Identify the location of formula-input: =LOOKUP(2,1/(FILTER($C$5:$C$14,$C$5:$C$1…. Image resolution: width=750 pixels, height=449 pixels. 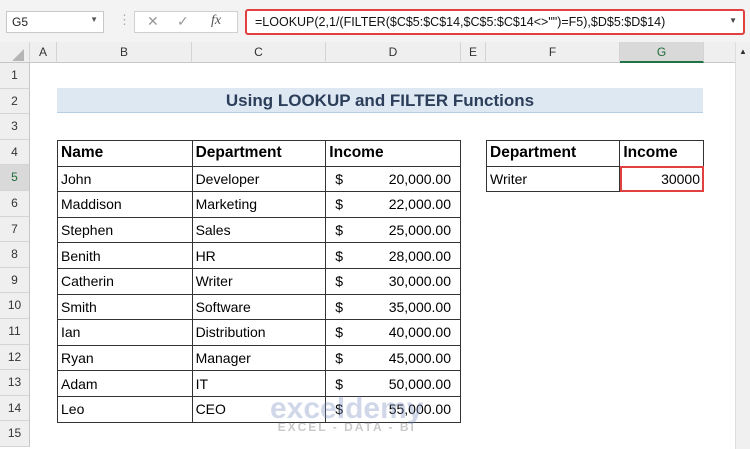
(495, 22).